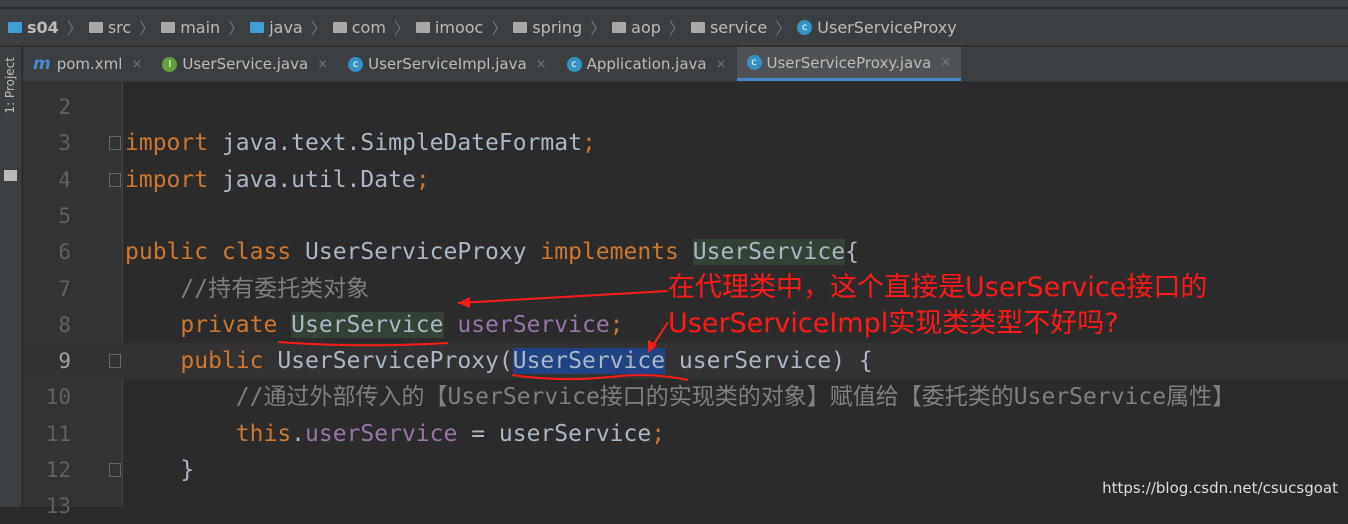 The width and height of the screenshot is (1348, 524). I want to click on watermark: https://blog.csdn.net/csucsgoat, so click(1220, 488).